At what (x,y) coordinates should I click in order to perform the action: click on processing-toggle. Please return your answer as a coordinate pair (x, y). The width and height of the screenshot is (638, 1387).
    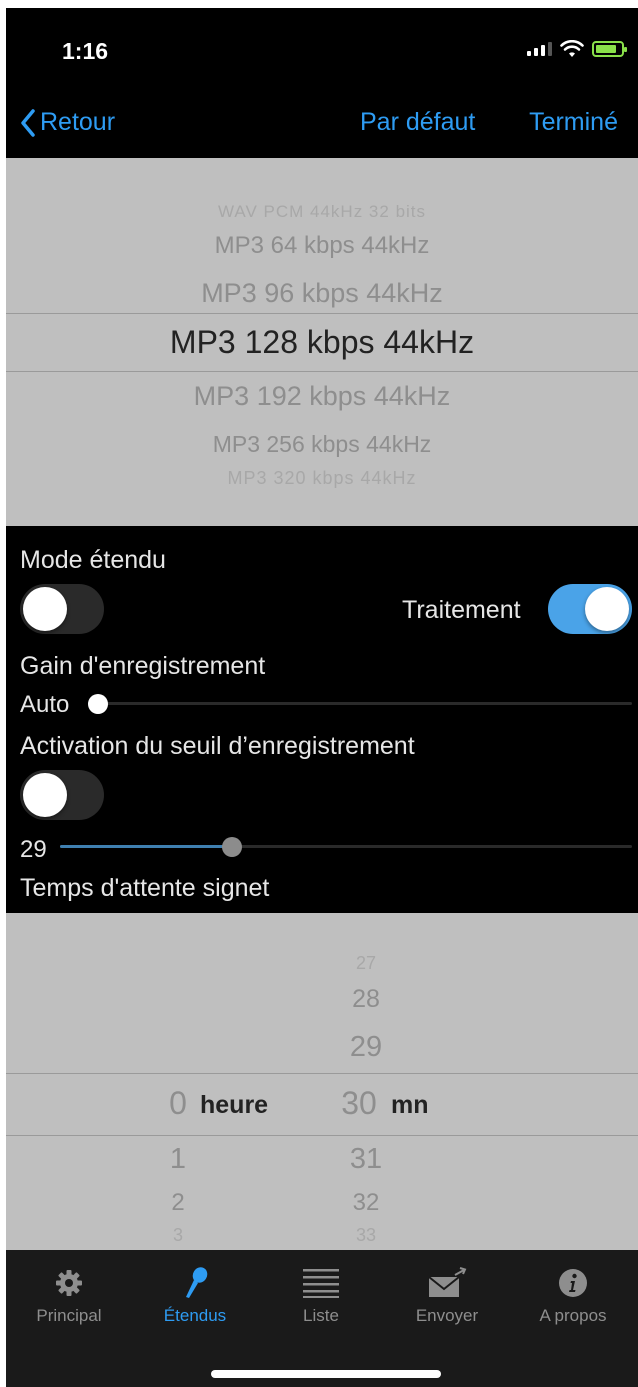
    Looking at the image, I should click on (590, 609).